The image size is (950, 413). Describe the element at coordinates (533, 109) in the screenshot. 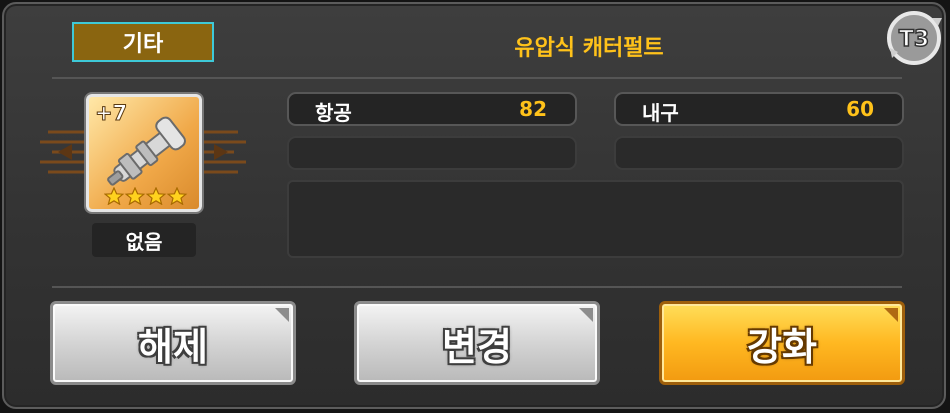

I see `stat-value: 82` at that location.